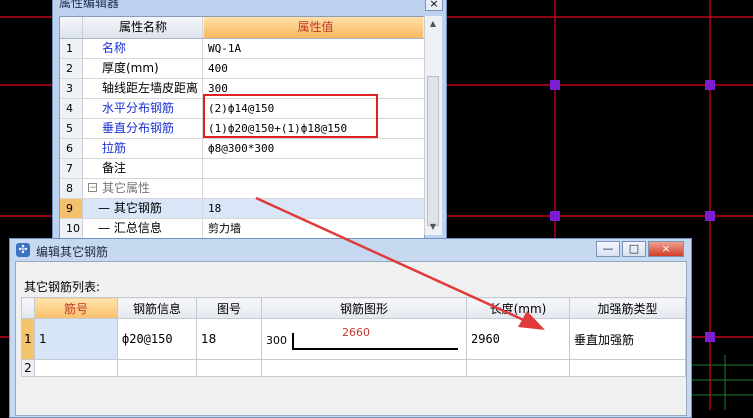 This screenshot has width=753, height=418. What do you see at coordinates (76, 308) in the screenshot?
I see `column-header-bar-no: 筋号` at bounding box center [76, 308].